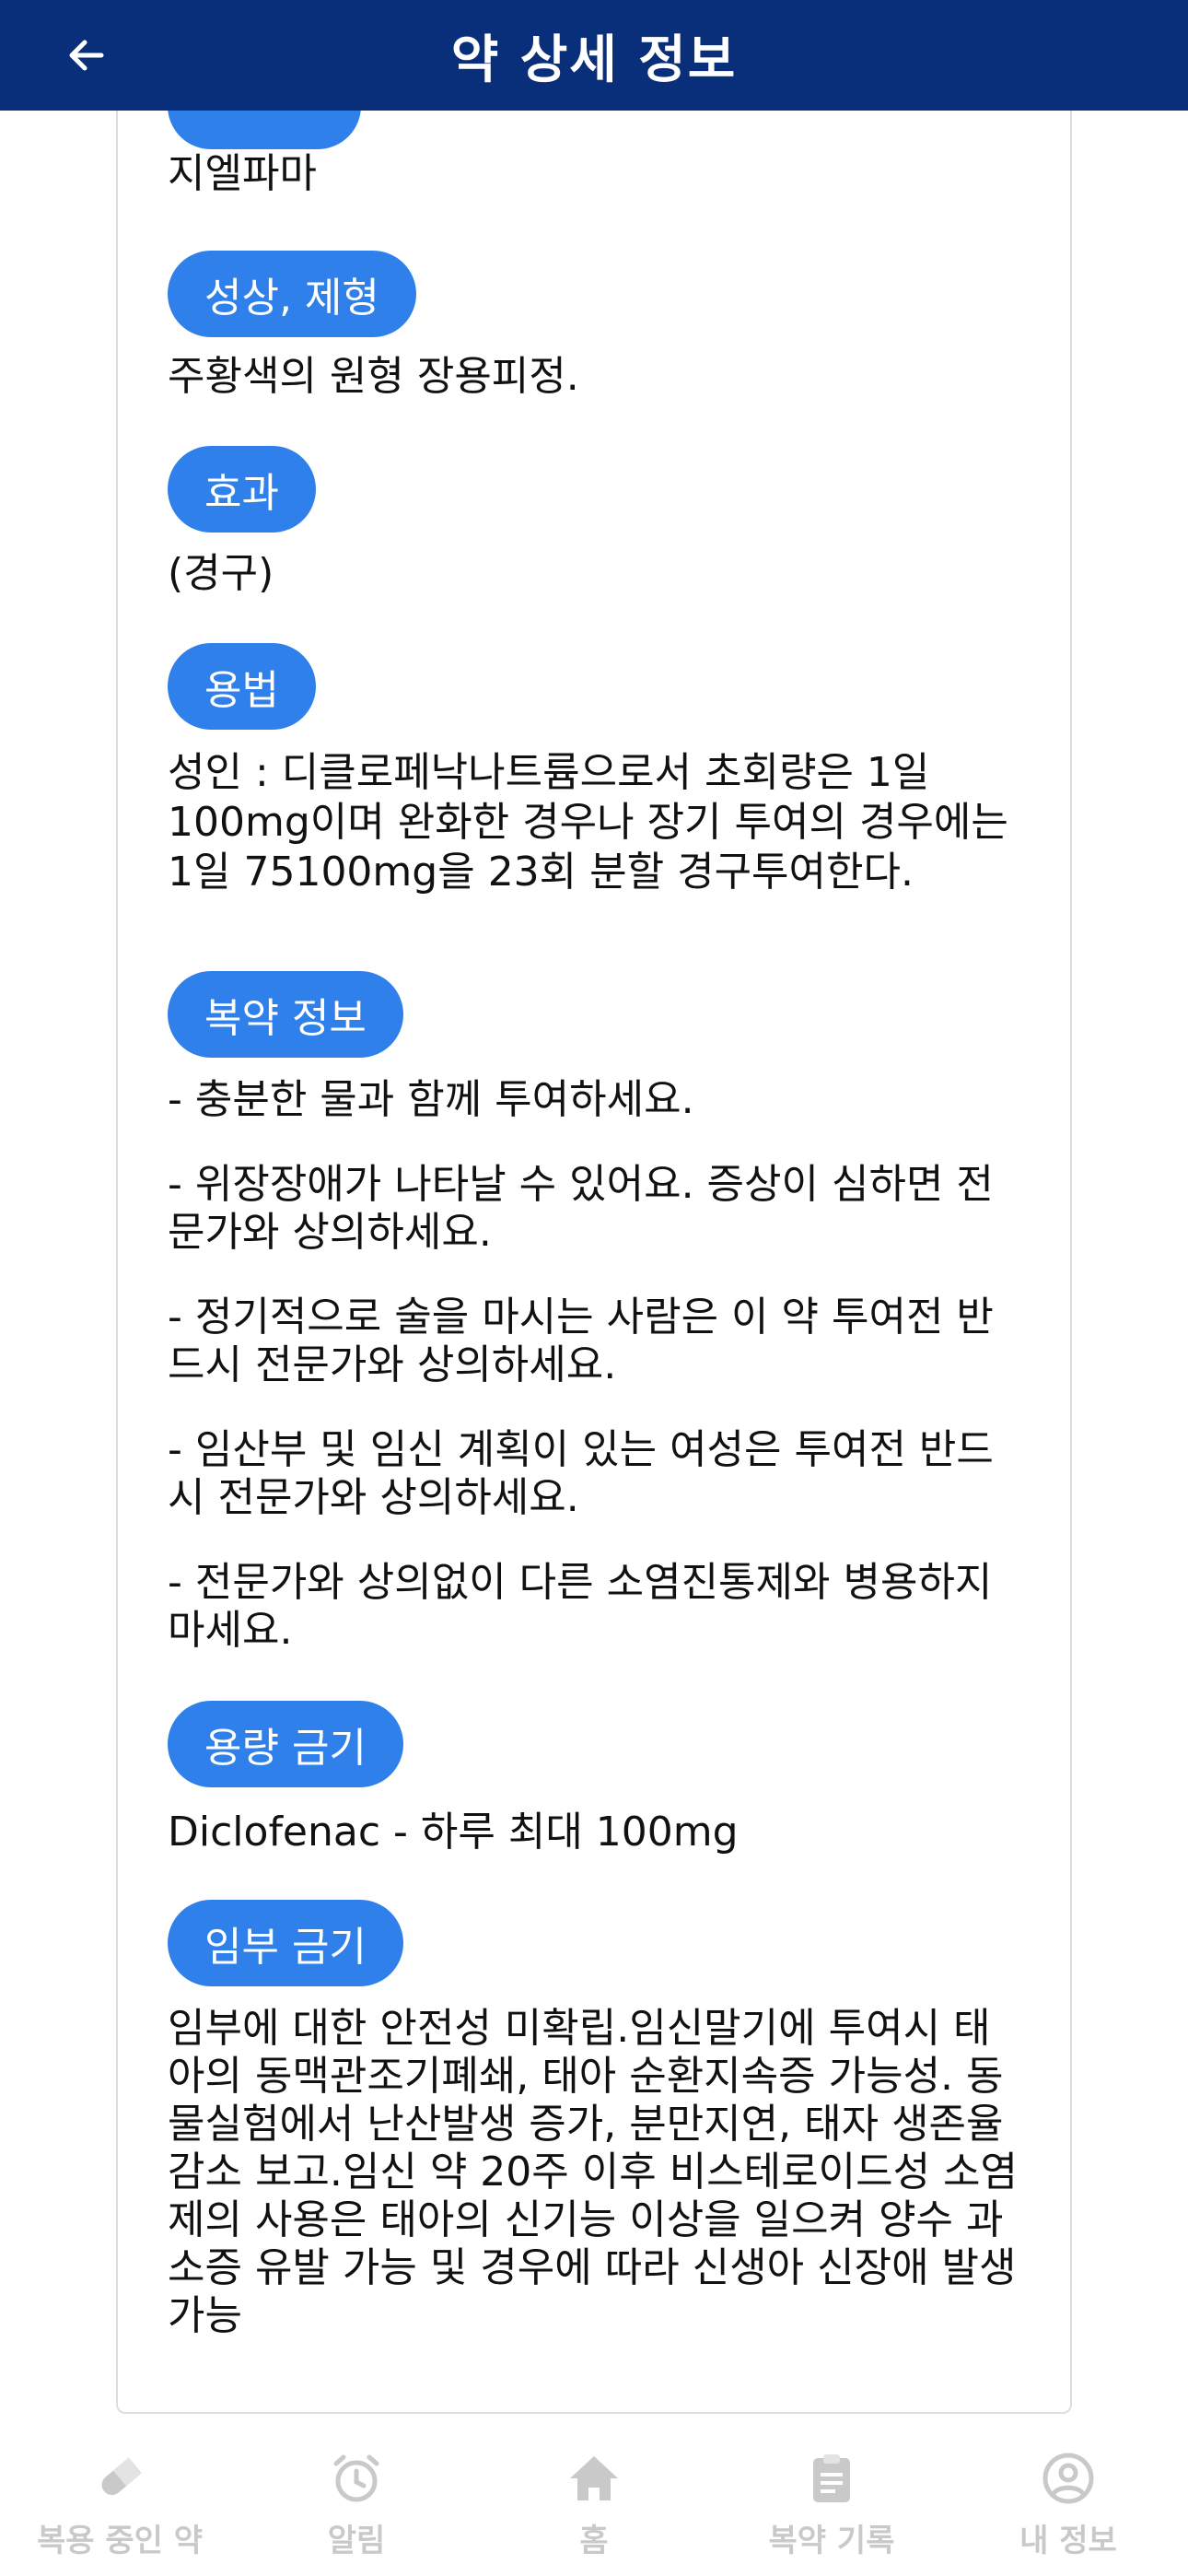 Image resolution: width=1188 pixels, height=2576 pixels. Describe the element at coordinates (831, 2541) in the screenshot. I see `tab-label: 복약 기록` at that location.